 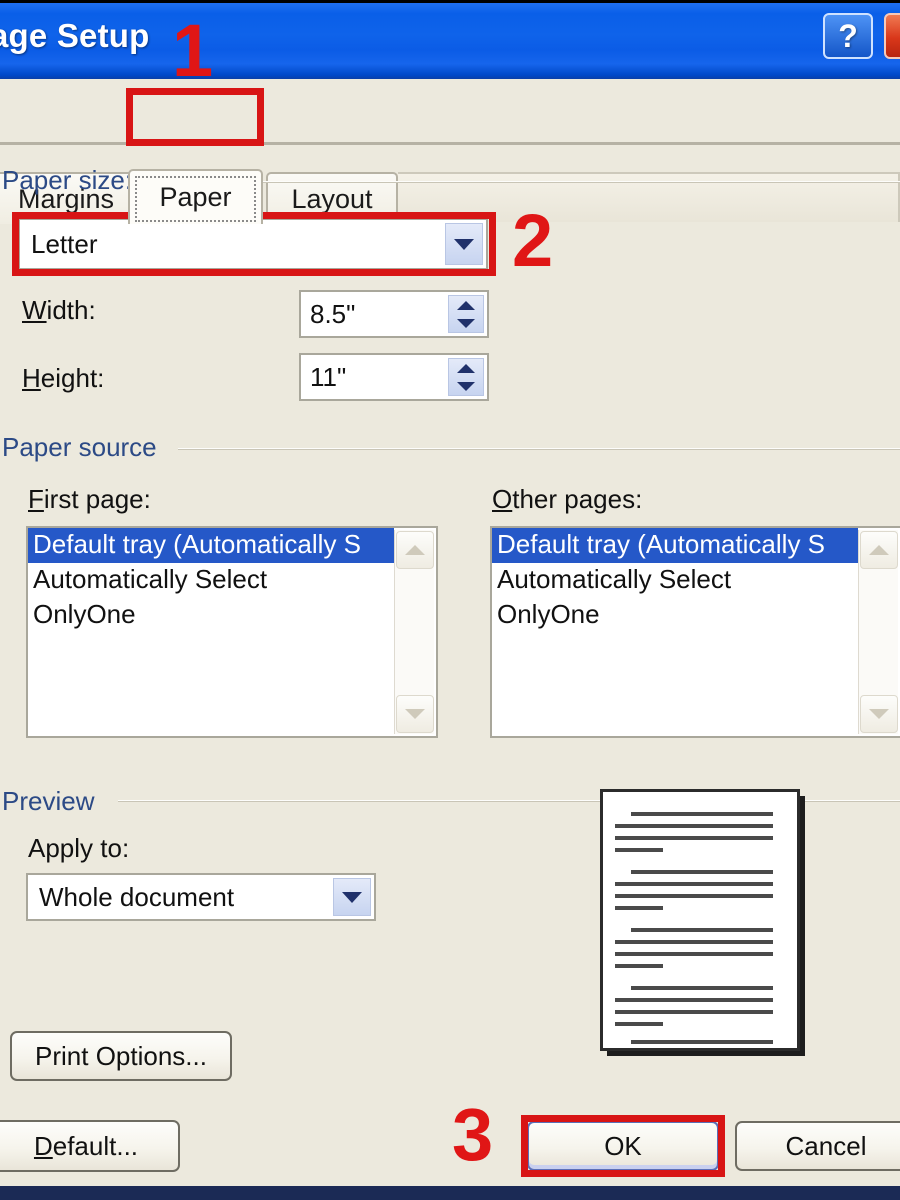 I want to click on first-page-label-rest: irst page:, so click(x=97, y=499).